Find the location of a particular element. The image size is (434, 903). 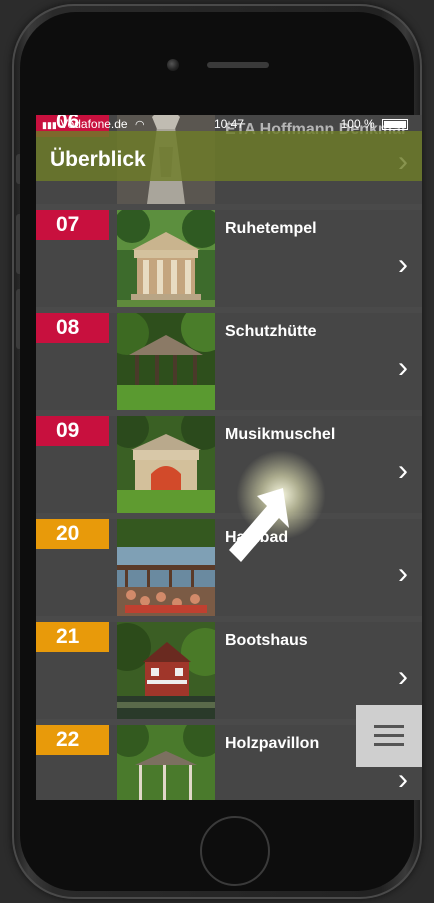

carrier-info: ▮▮▮ Vodafone.de ◠ is located at coordinates (93, 124).